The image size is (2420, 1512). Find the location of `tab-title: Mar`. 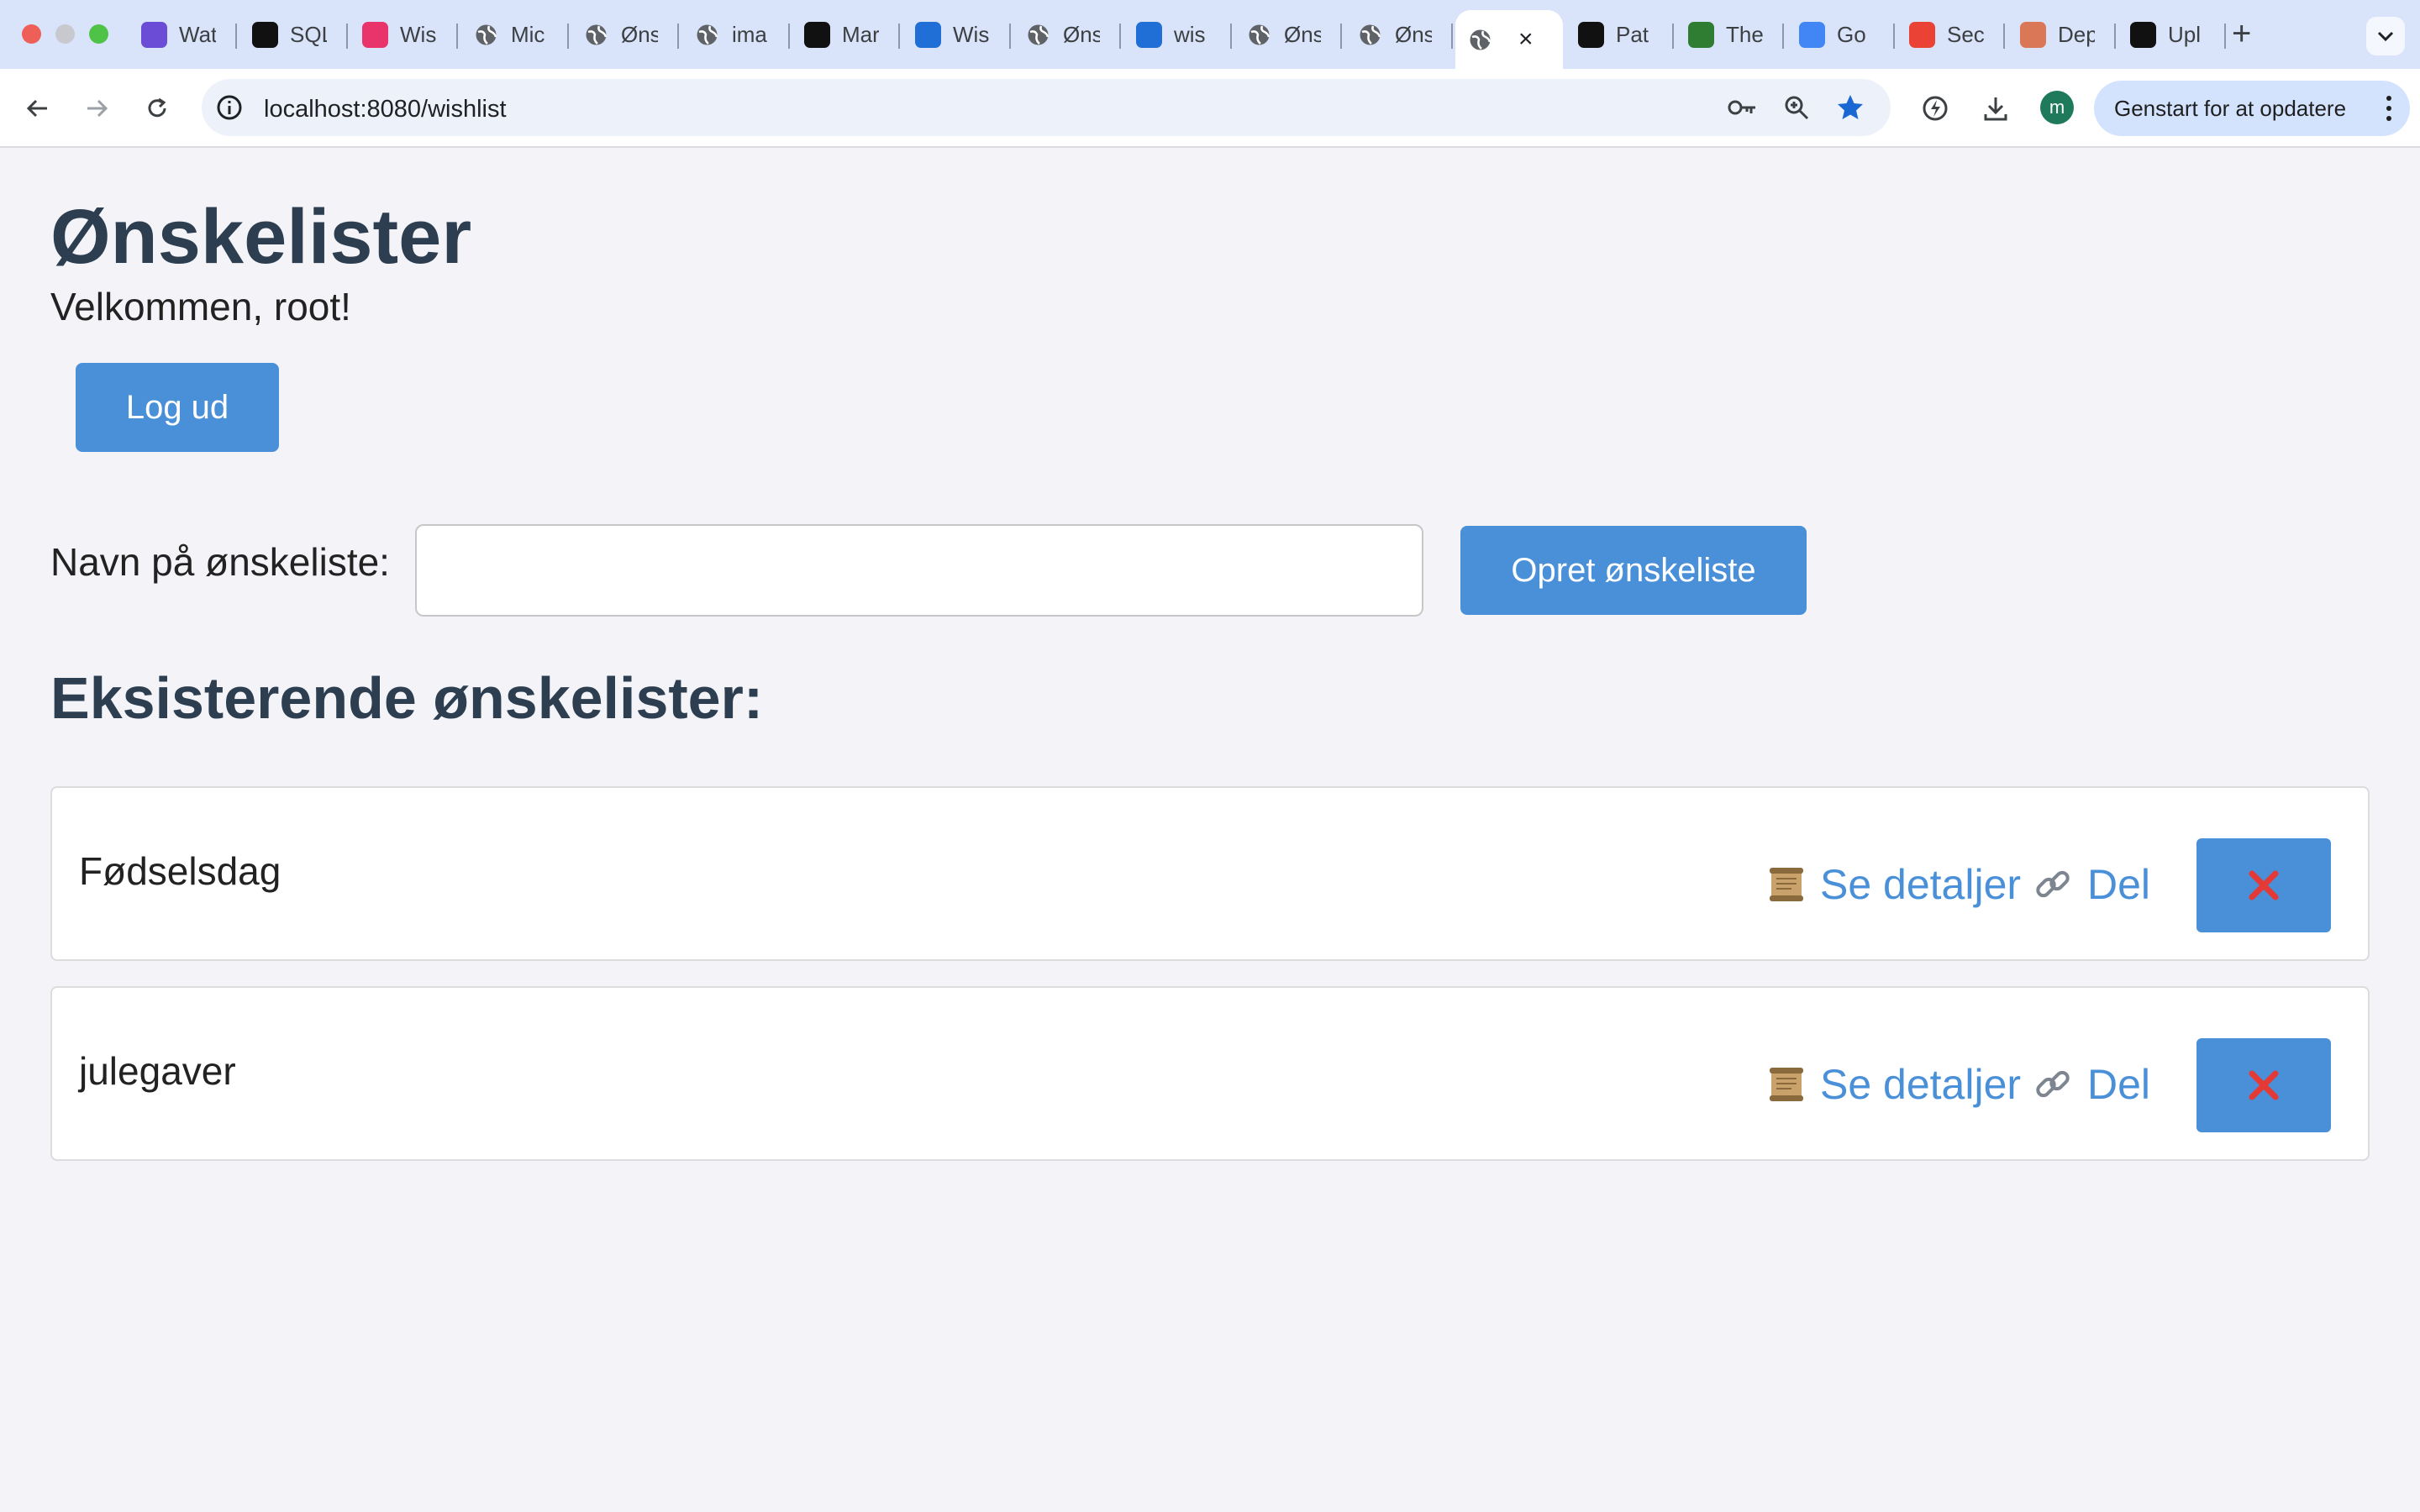

tab-title: Mar is located at coordinates (861, 34).